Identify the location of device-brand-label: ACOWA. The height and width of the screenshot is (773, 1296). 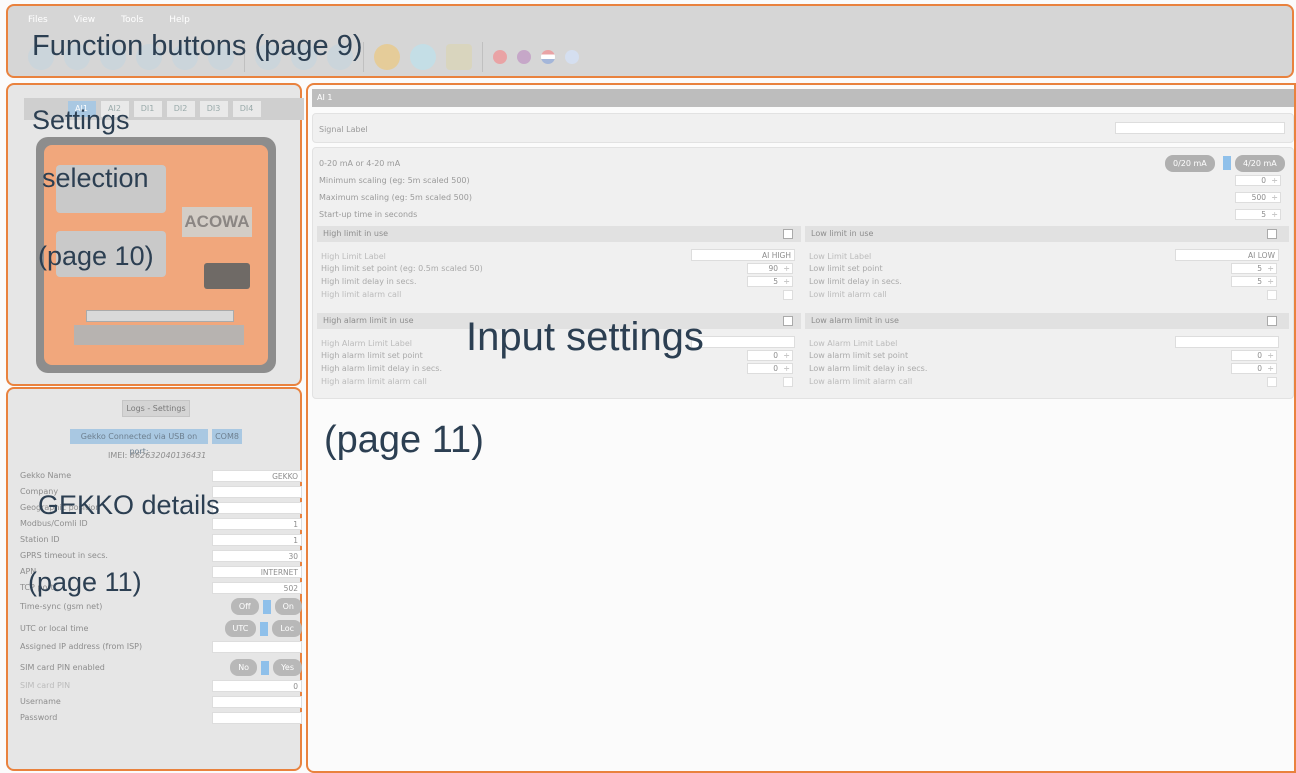
(217, 222).